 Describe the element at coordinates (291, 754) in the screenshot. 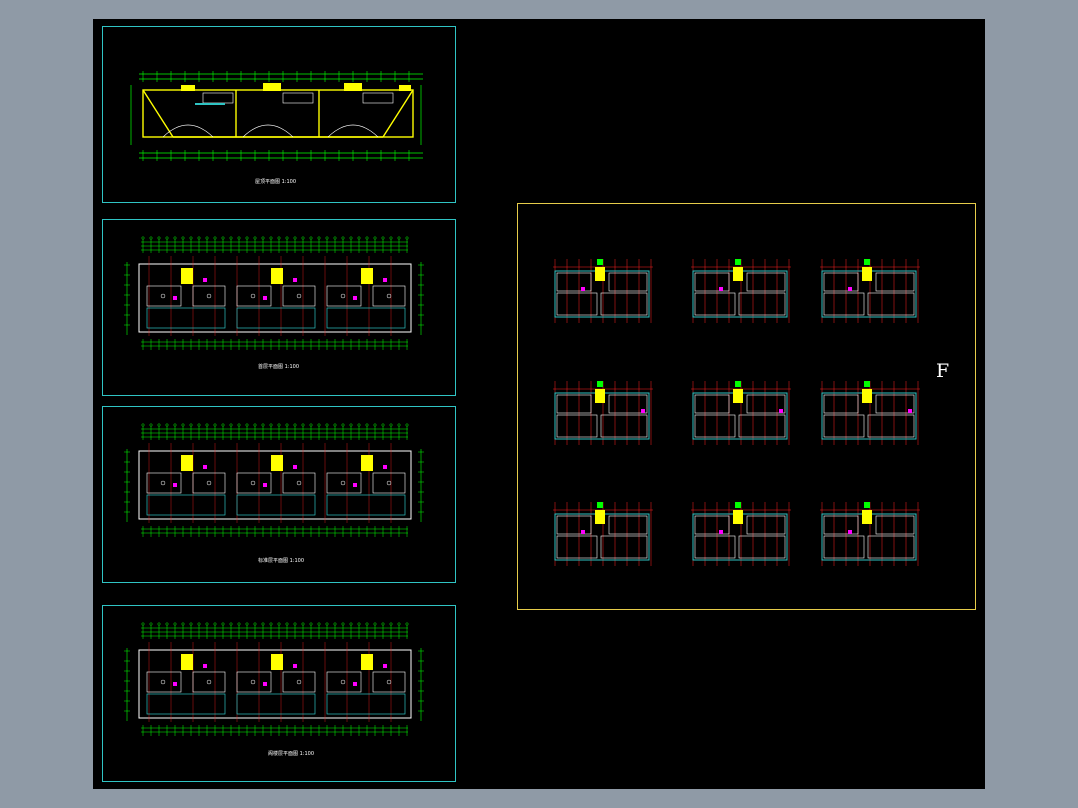

I see `attic-floor-title: 阁楼层平面图 1:100` at that location.